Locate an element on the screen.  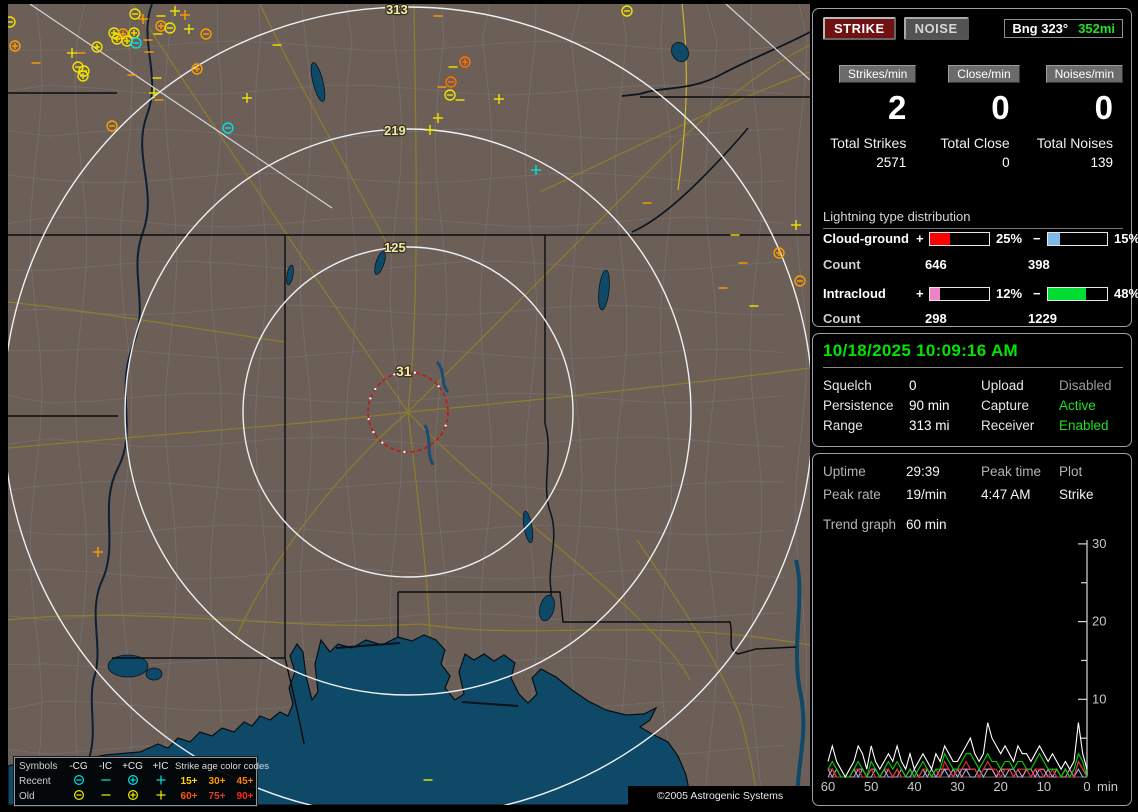
strikes-rate-value: 2 is located at coordinates (897, 107).